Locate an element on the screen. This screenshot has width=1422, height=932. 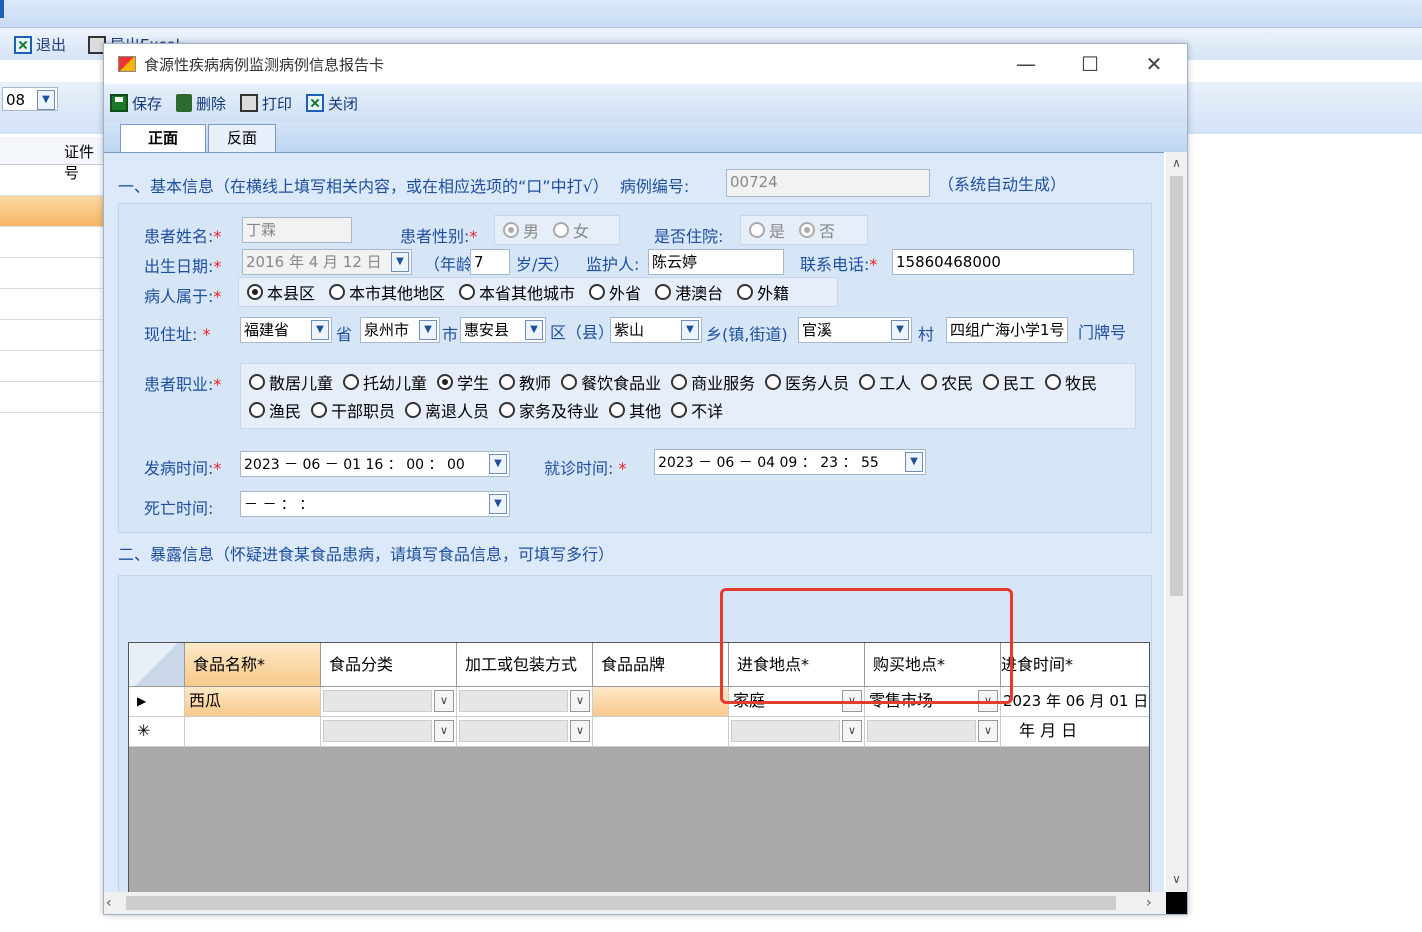
village-combo: 官溪 ▼ is located at coordinates (855, 330).